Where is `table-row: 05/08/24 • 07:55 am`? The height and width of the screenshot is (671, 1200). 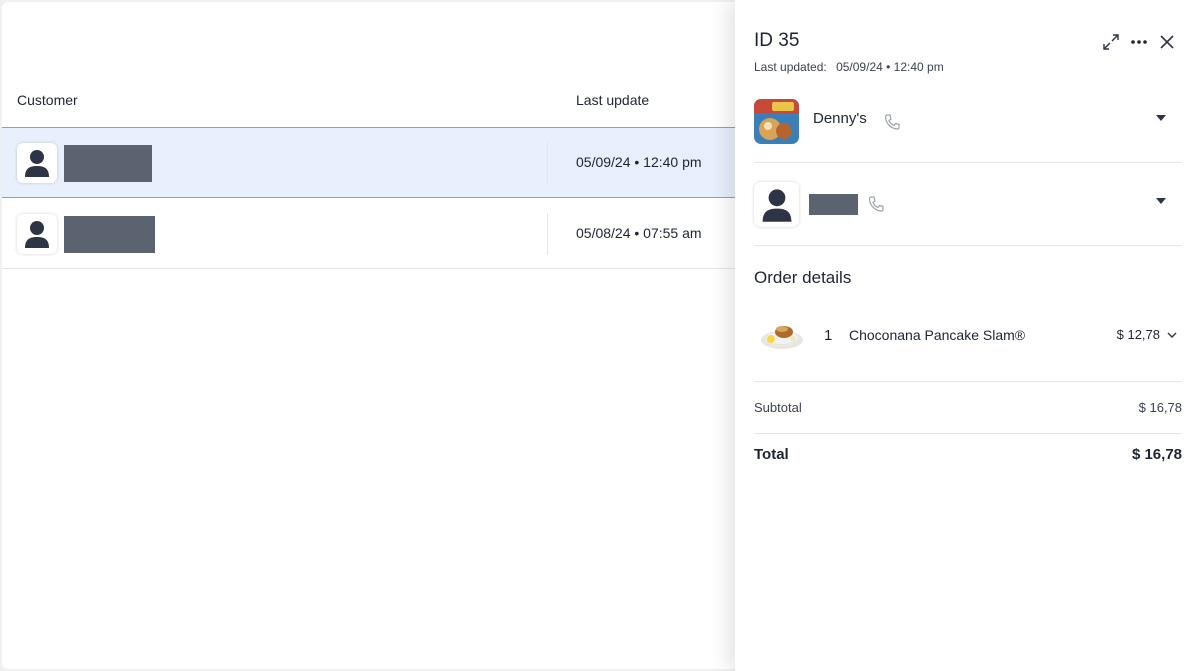 table-row: 05/08/24 • 07:55 am is located at coordinates (372, 234).